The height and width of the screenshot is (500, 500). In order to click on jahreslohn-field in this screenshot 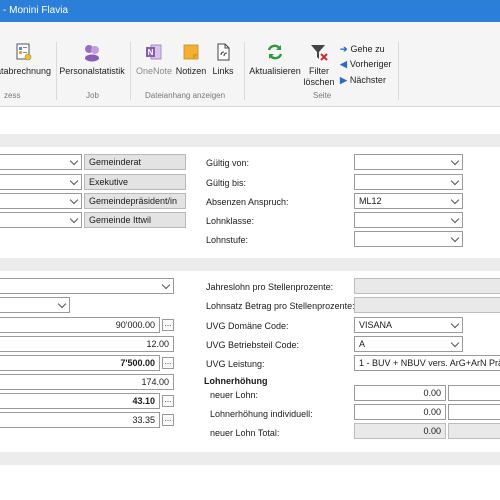, I will do `click(427, 286)`.